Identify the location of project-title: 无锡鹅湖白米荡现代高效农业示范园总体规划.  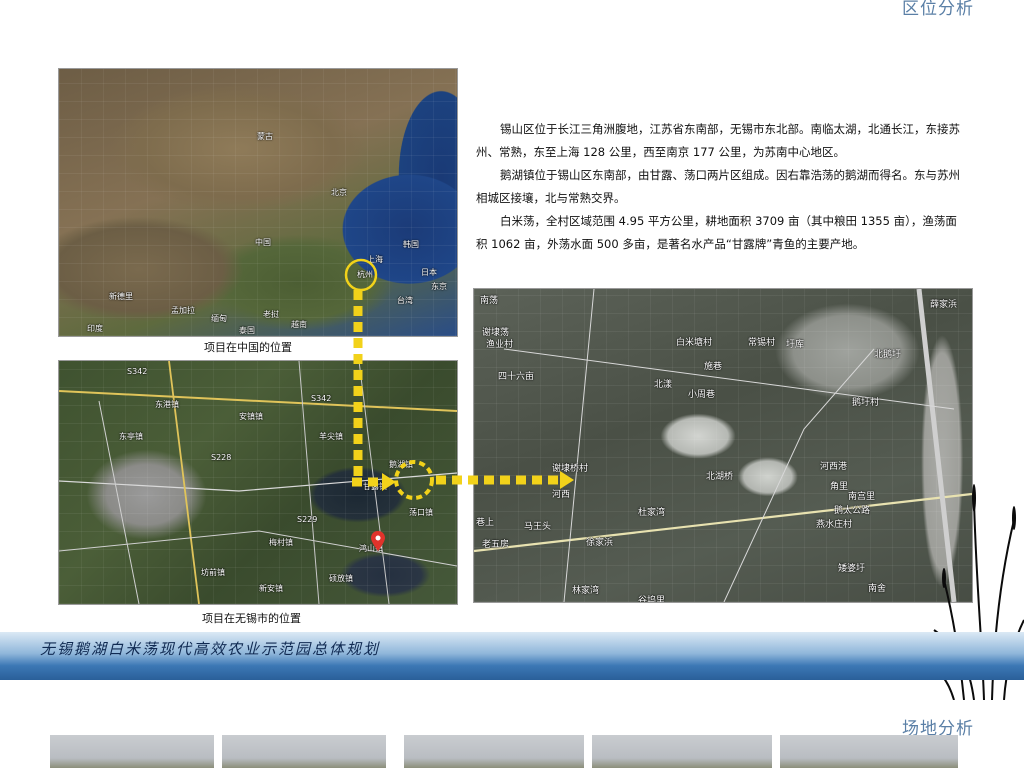
(210, 649).